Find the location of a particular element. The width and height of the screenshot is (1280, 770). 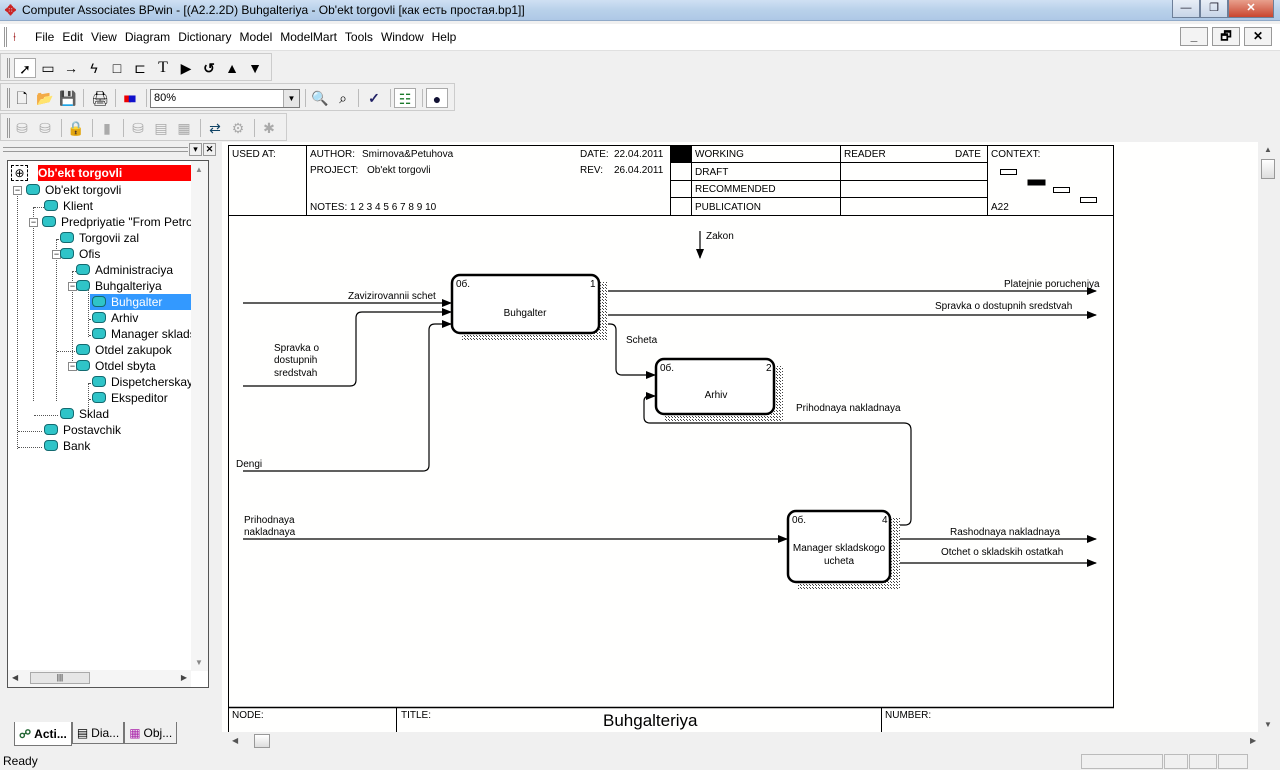

menu-diagram: Diagram is located at coordinates (147, 37).